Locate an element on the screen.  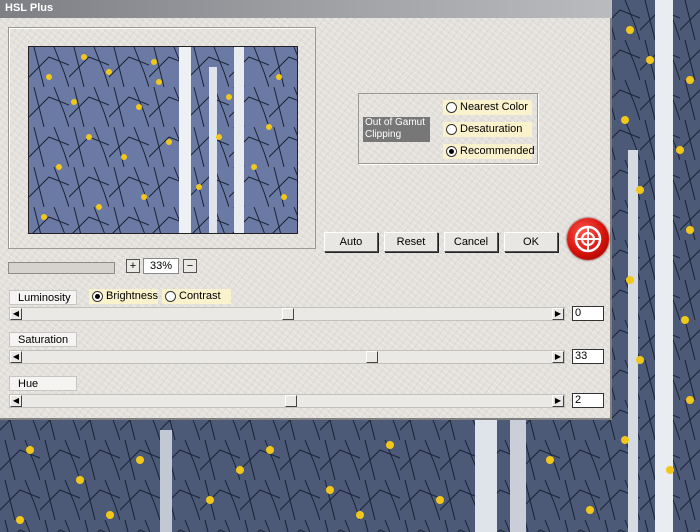
radio-contrast: Contrast is located at coordinates (196, 296).